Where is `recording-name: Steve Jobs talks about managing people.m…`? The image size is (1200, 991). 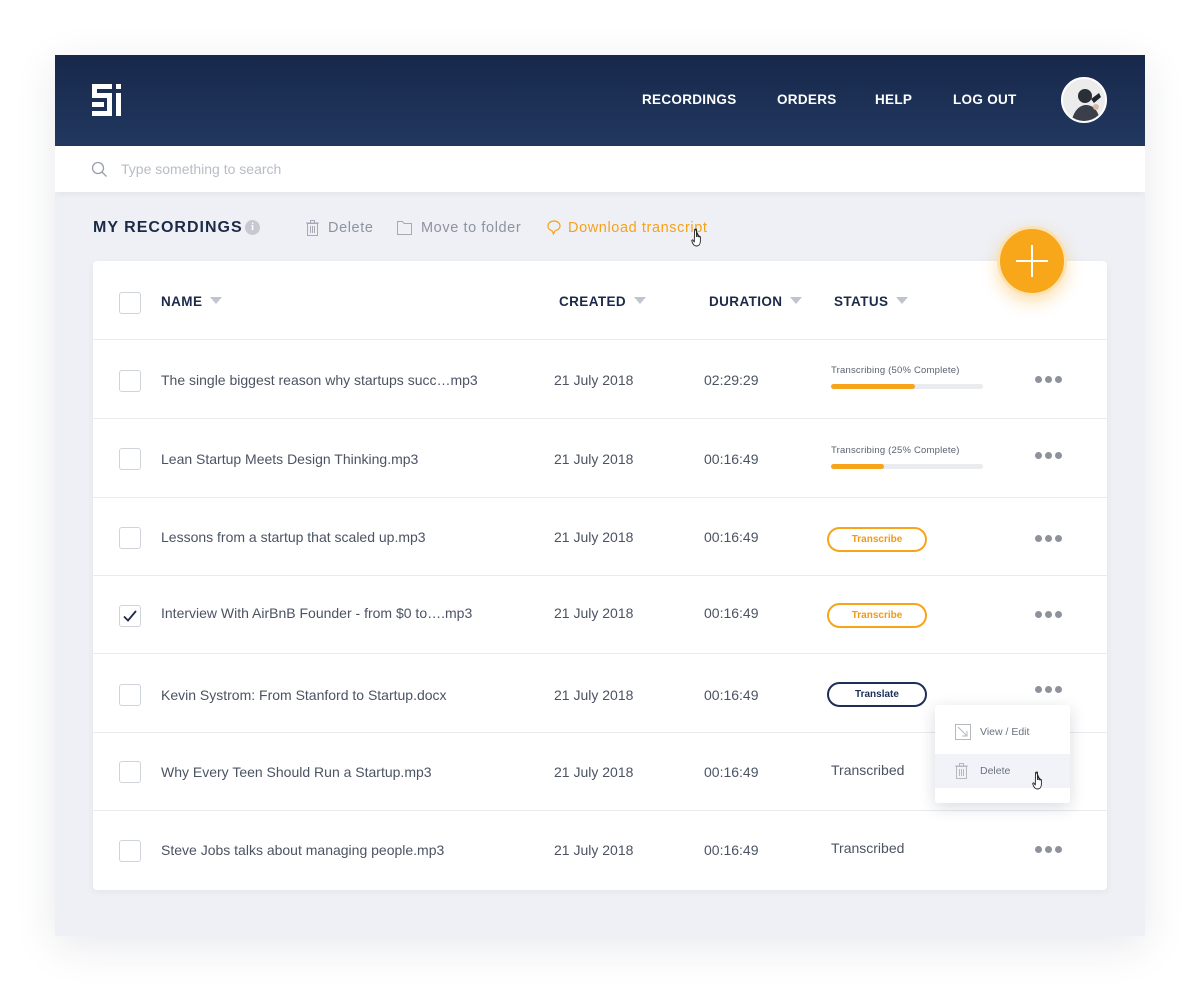 recording-name: Steve Jobs talks about managing people.m… is located at coordinates (302, 850).